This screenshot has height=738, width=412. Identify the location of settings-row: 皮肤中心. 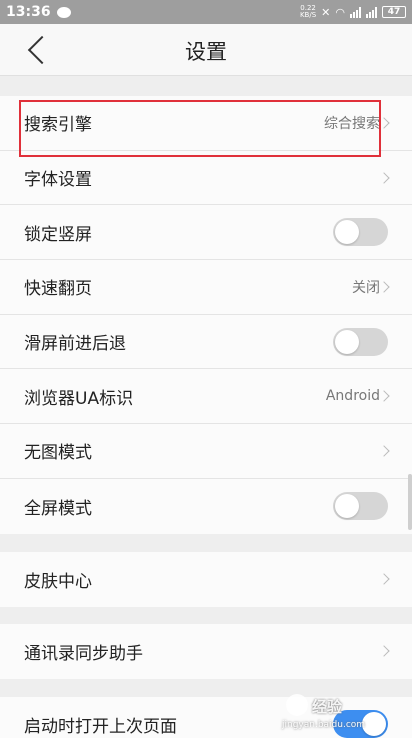
(206, 579).